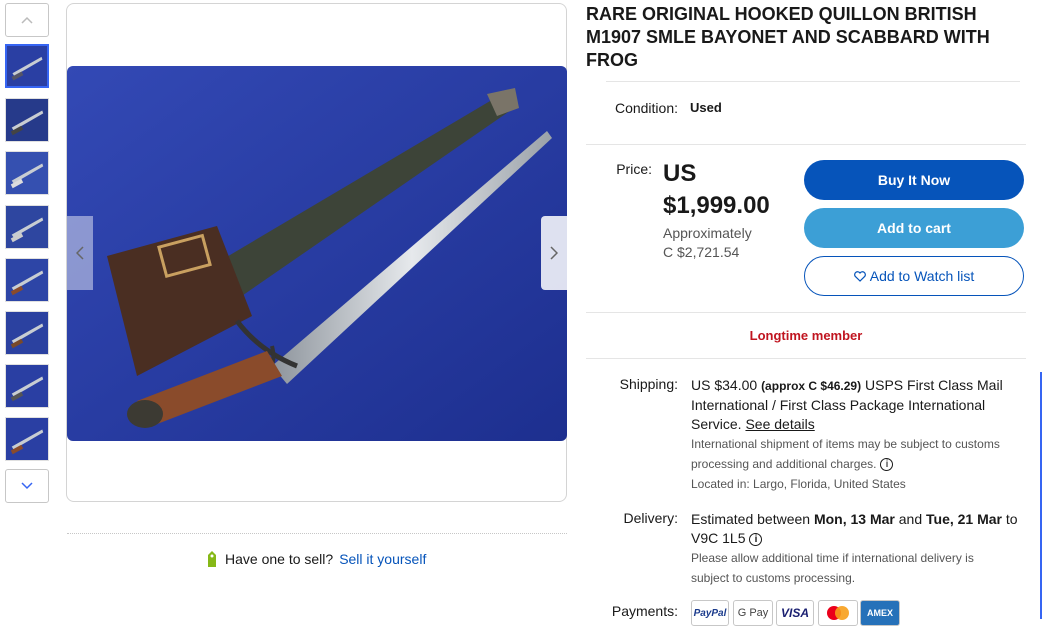  Describe the element at coordinates (650, 518) in the screenshot. I see `delivery-label: Delivery:` at that location.